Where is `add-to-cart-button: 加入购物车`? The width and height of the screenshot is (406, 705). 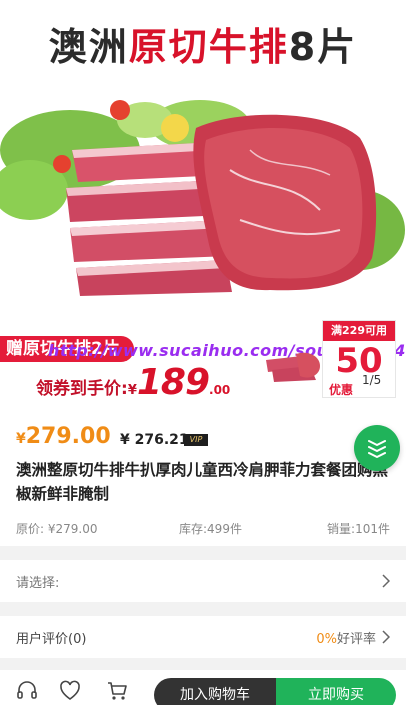 add-to-cart-button: 加入购物车 is located at coordinates (215, 691).